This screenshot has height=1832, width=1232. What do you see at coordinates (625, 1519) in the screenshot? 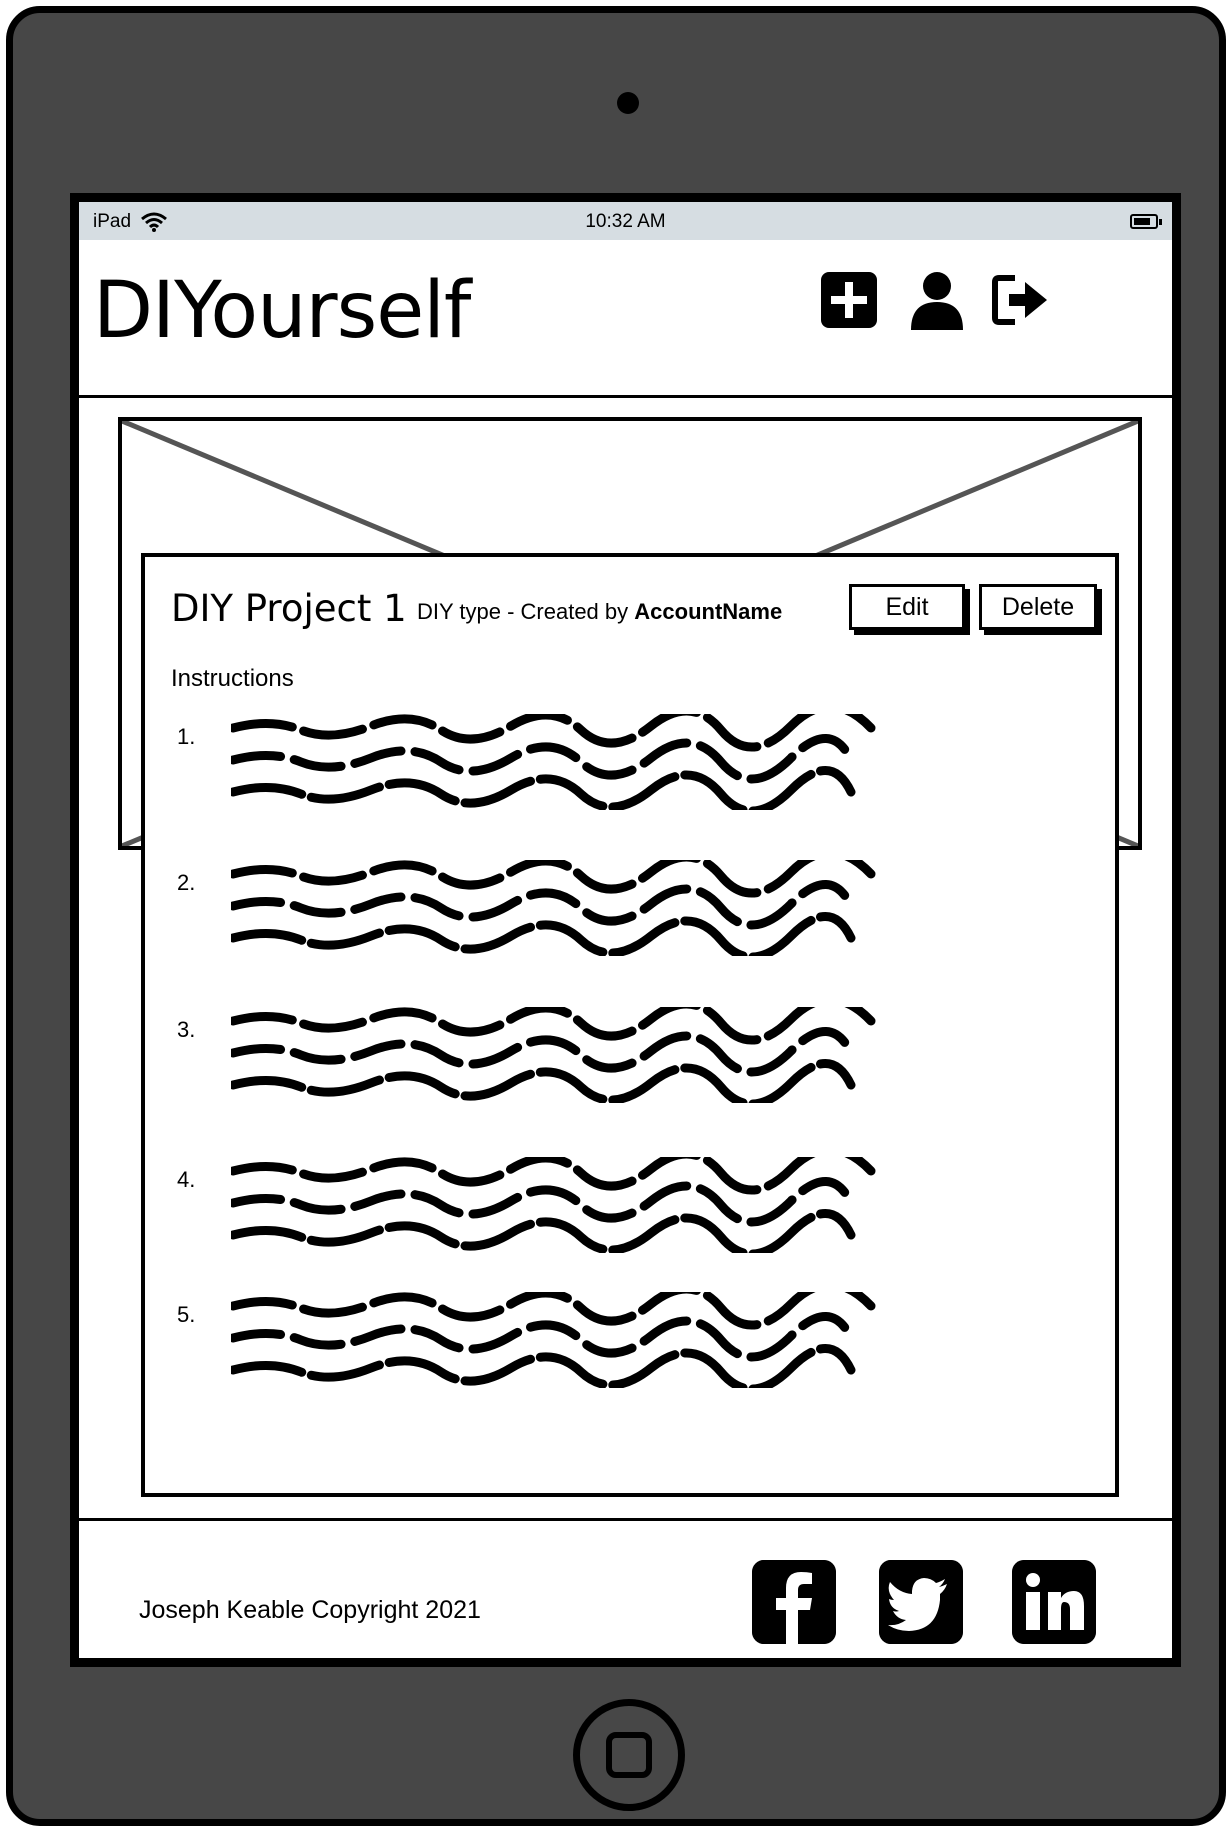
I see `footer-divider` at bounding box center [625, 1519].